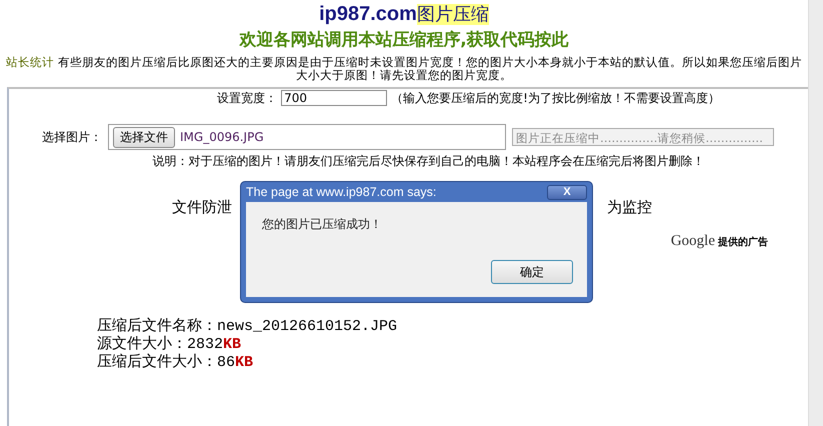 This screenshot has width=823, height=426. Describe the element at coordinates (202, 207) in the screenshot. I see `ad-text: 文件防泄` at that location.